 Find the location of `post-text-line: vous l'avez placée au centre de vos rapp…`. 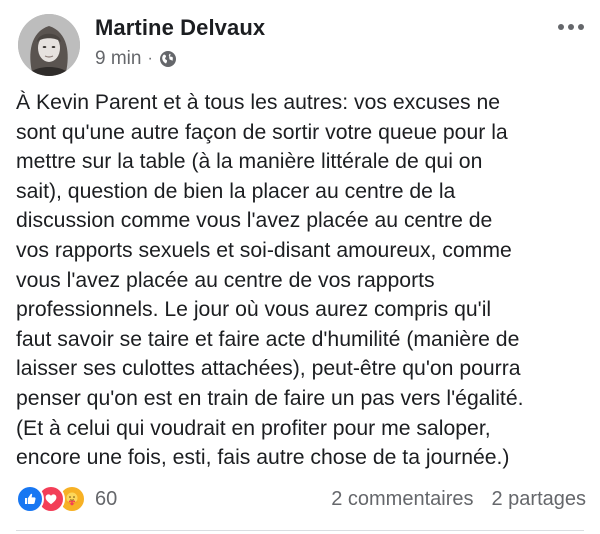

post-text-line: vous l'avez placée au centre de vos rapp… is located at coordinates (225, 280).